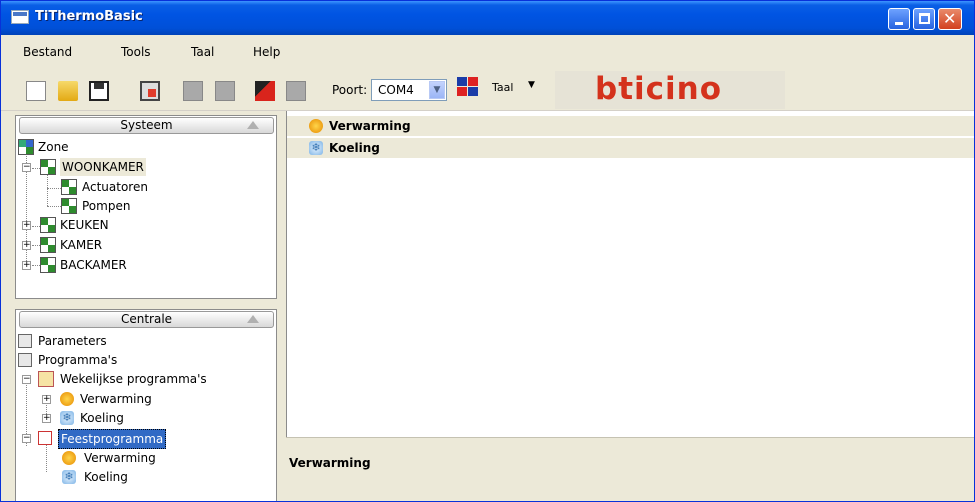  Describe the element at coordinates (630, 126) in the screenshot. I see `list-item-heating: Verwarming` at that location.